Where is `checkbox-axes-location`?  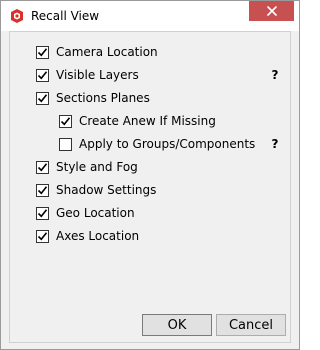 checkbox-axes-location is located at coordinates (42, 236).